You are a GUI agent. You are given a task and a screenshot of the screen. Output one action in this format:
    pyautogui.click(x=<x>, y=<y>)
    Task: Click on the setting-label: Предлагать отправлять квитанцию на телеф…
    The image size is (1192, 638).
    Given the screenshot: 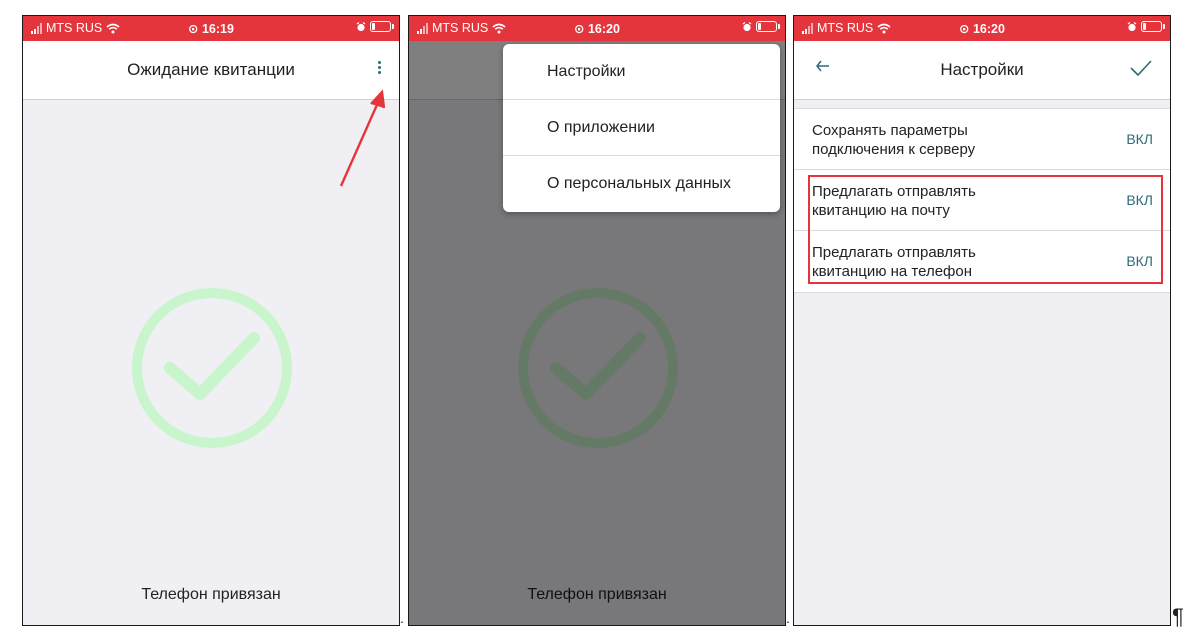 What is the action you would take?
    pyautogui.click(x=894, y=262)
    